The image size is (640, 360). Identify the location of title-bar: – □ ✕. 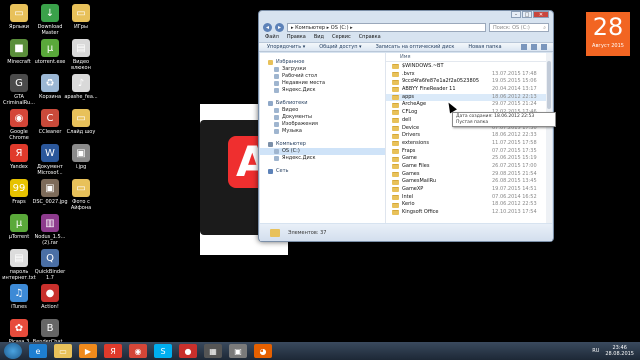
(406, 16).